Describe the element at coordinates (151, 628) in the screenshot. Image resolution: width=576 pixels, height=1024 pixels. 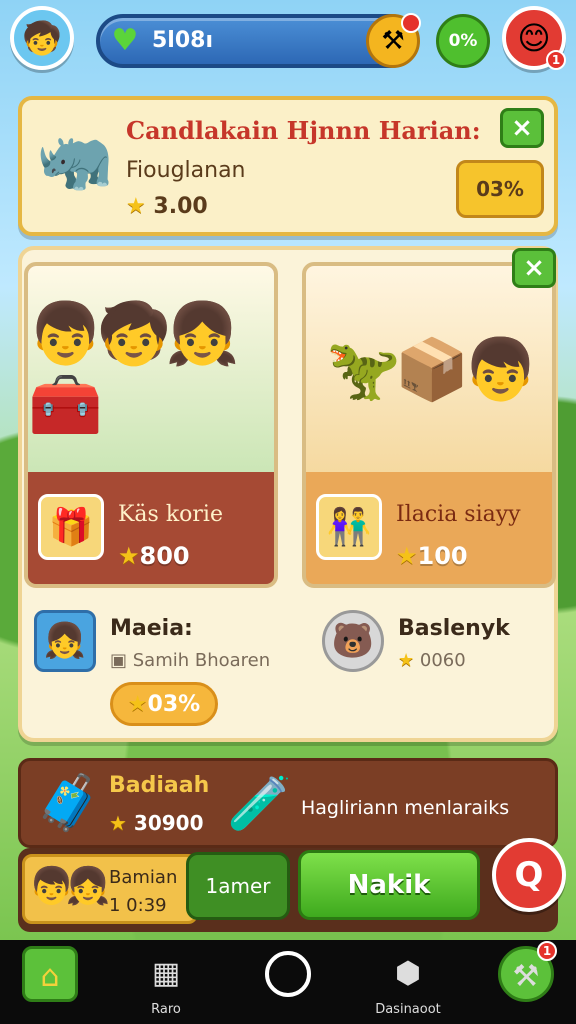
I see `friend-name: Maeia:` at that location.